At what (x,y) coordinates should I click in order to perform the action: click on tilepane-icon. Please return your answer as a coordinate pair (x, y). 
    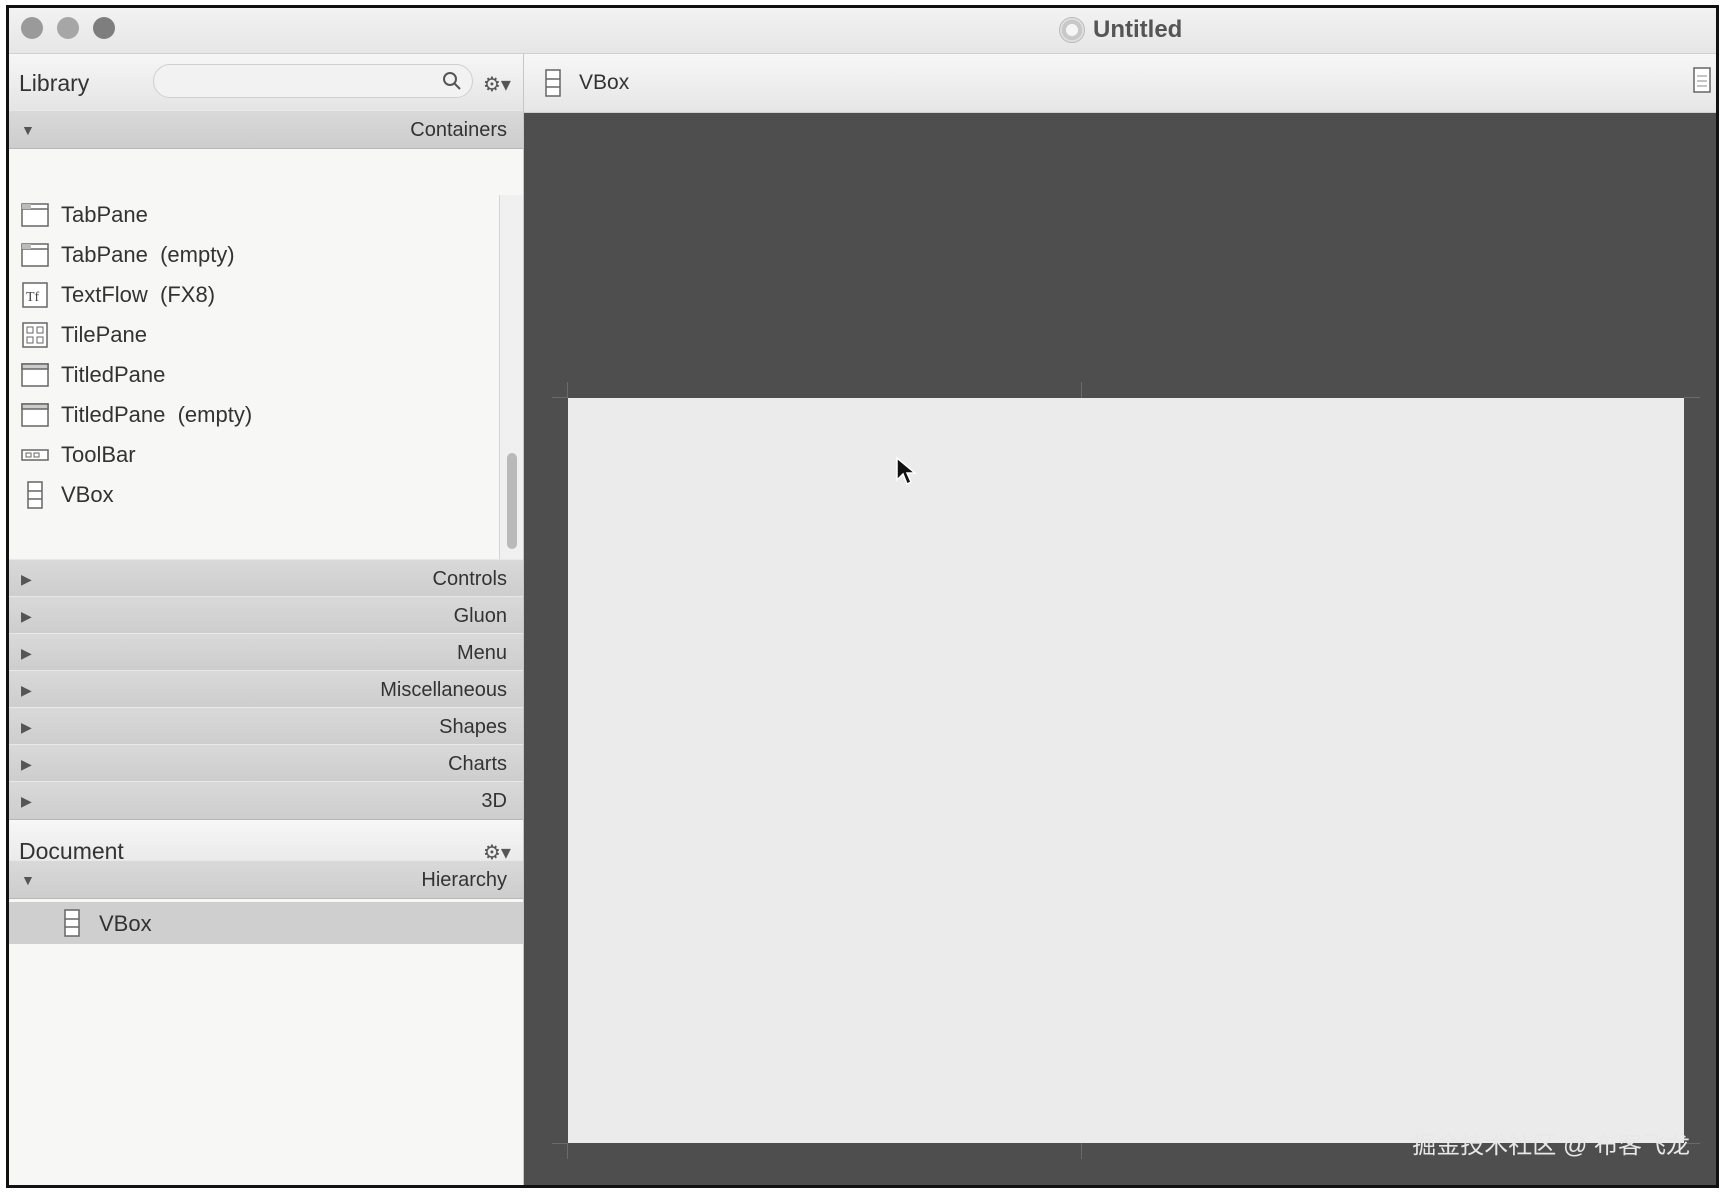
    Looking at the image, I should click on (35, 335).